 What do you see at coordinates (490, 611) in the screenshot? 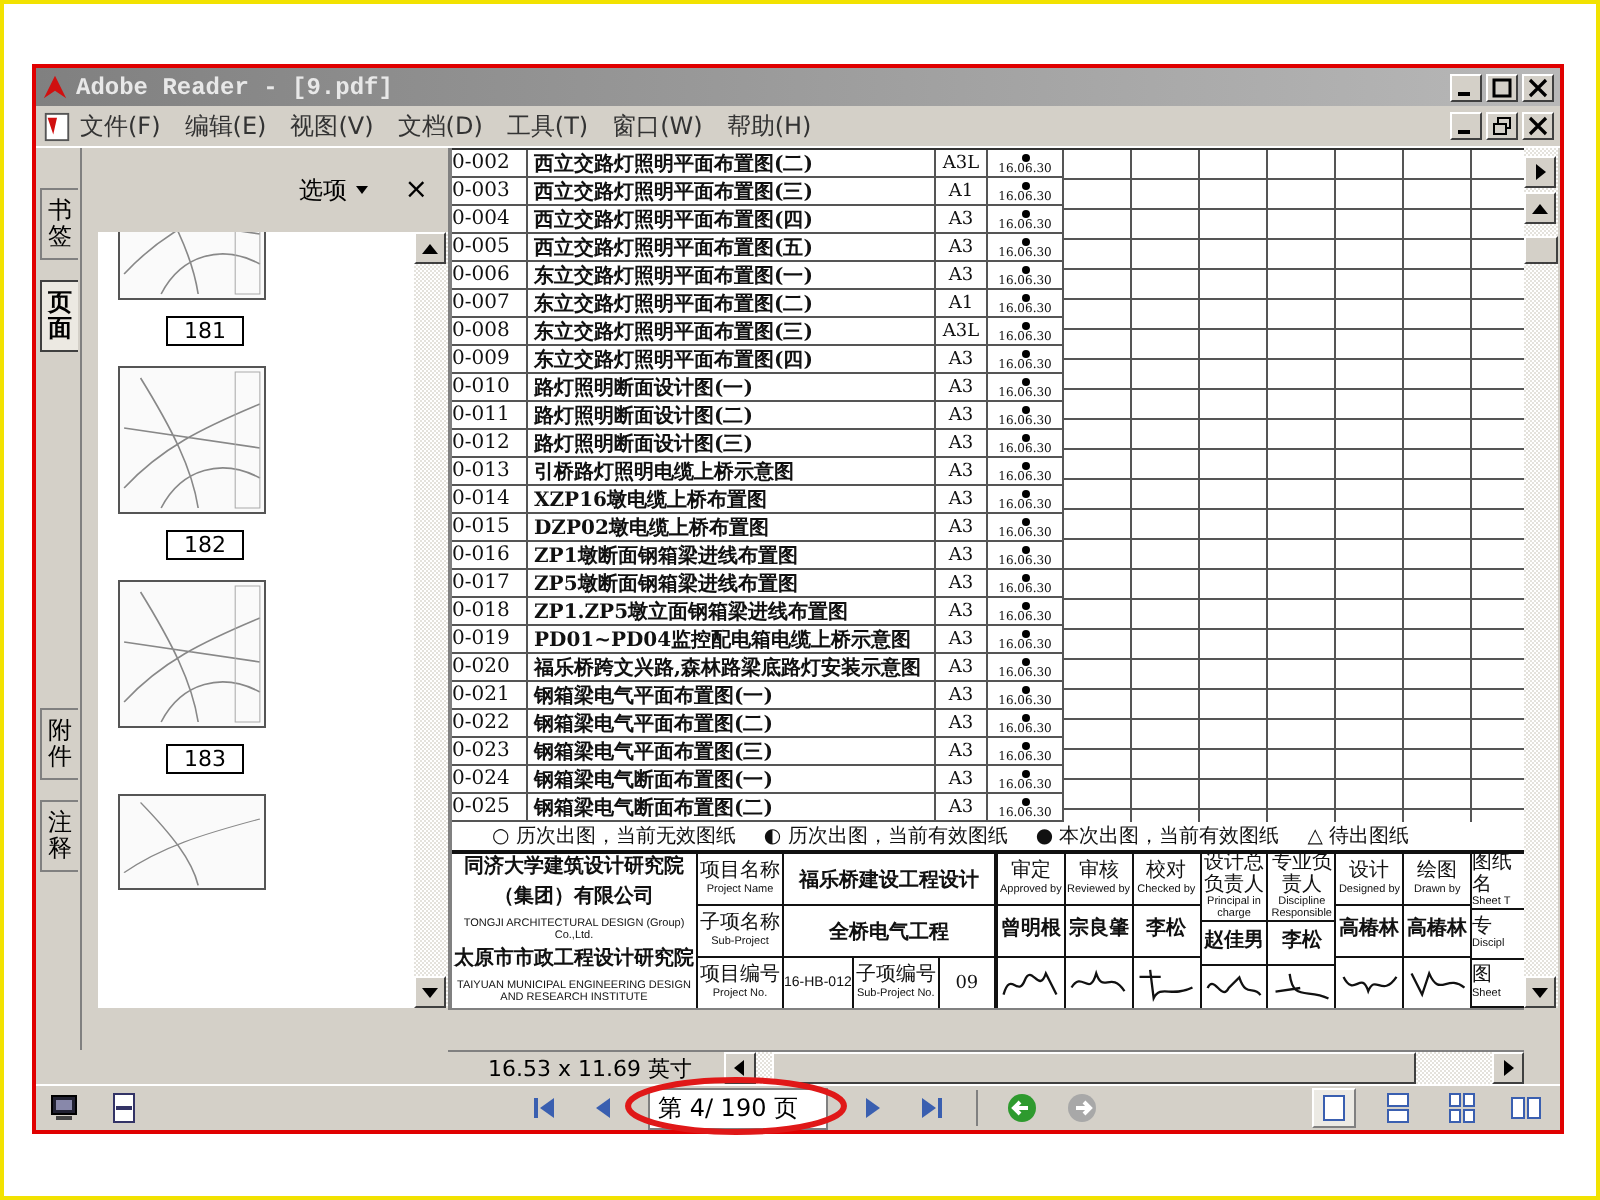
I see `table-cell: 0-018` at bounding box center [490, 611].